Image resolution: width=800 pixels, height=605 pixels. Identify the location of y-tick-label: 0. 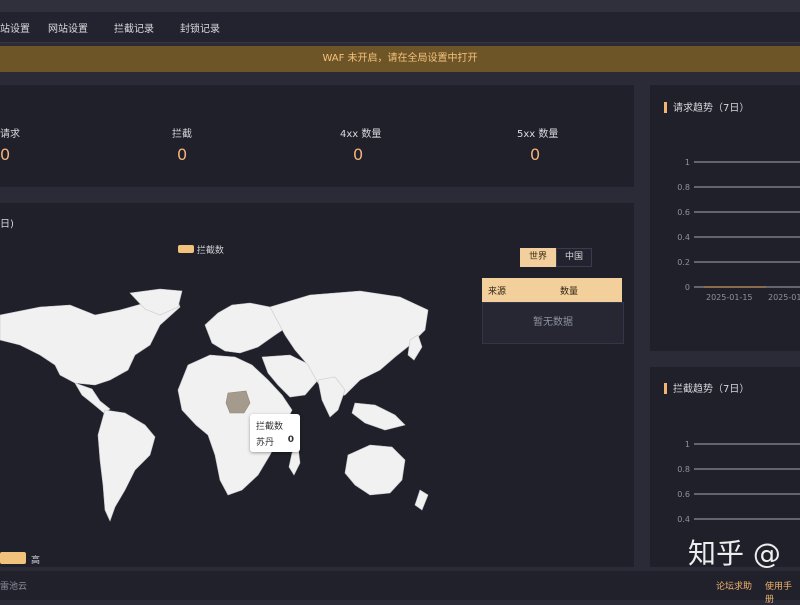
(687, 287).